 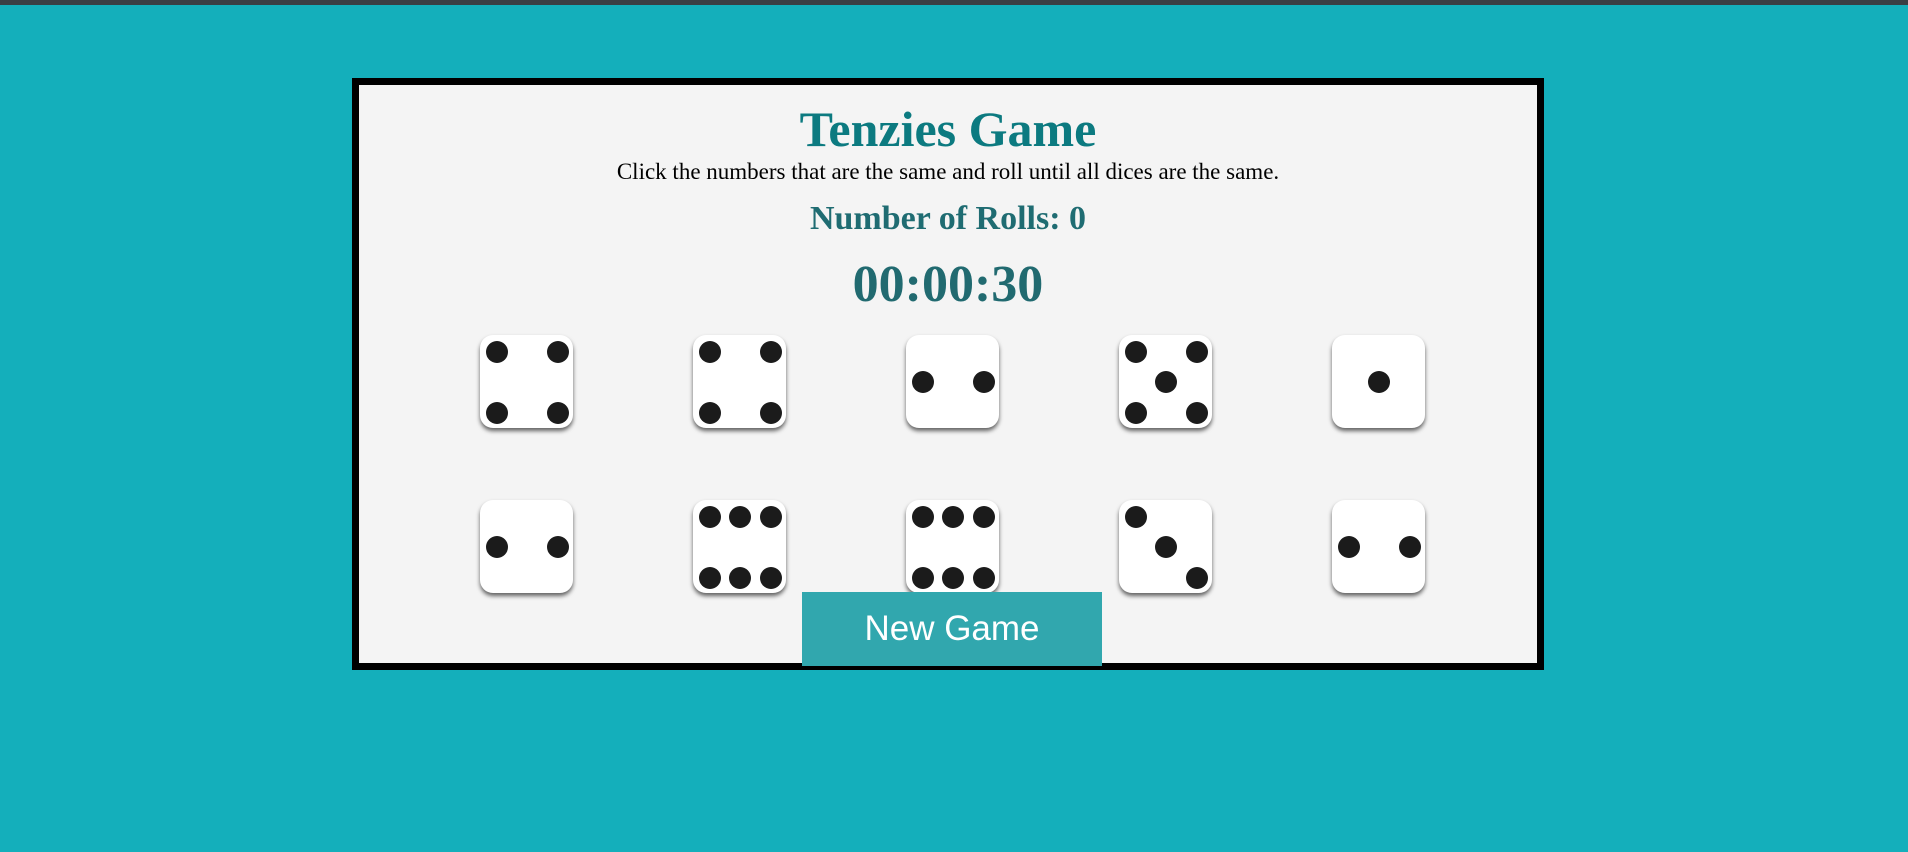 What do you see at coordinates (954, 2) in the screenshot?
I see `top-window-strip` at bounding box center [954, 2].